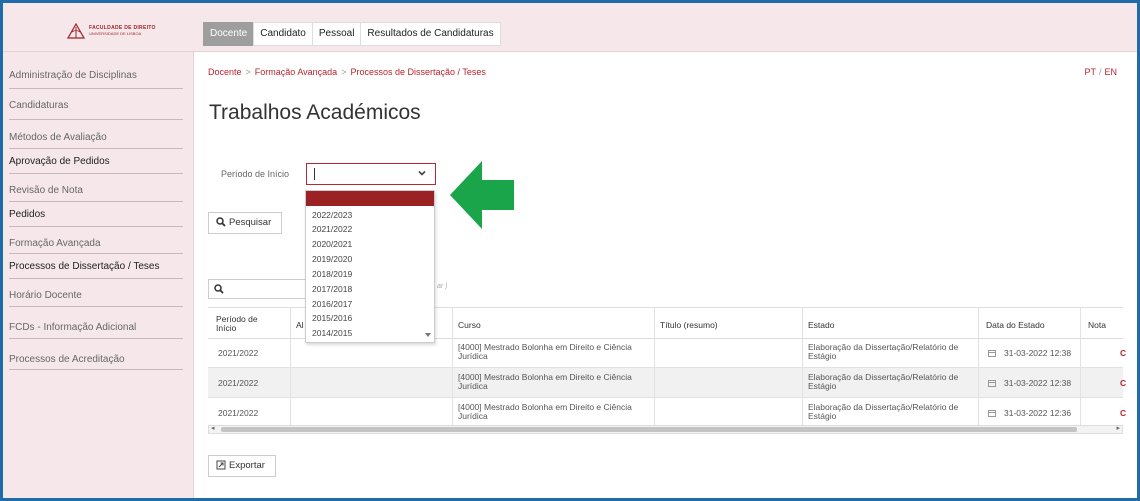 The width and height of the screenshot is (1140, 501). I want to click on tab-docente: Docente, so click(229, 34).